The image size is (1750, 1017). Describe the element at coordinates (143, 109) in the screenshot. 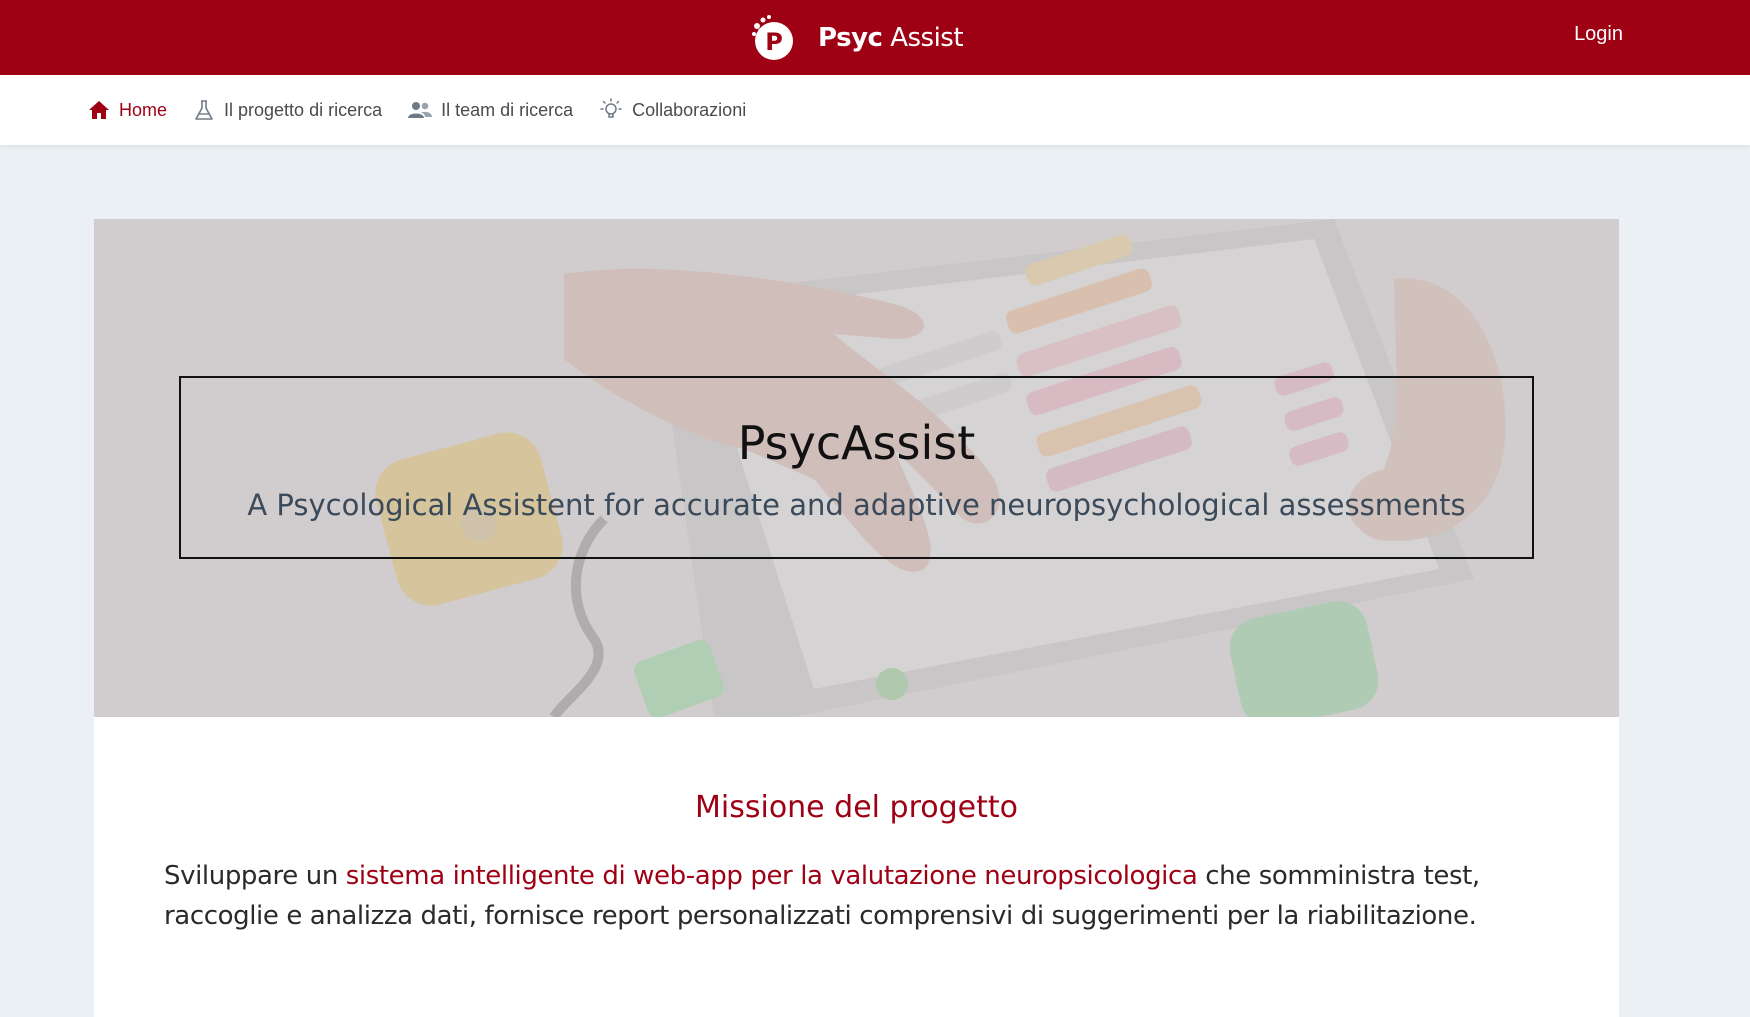

I see `nav-item-label: Home` at that location.